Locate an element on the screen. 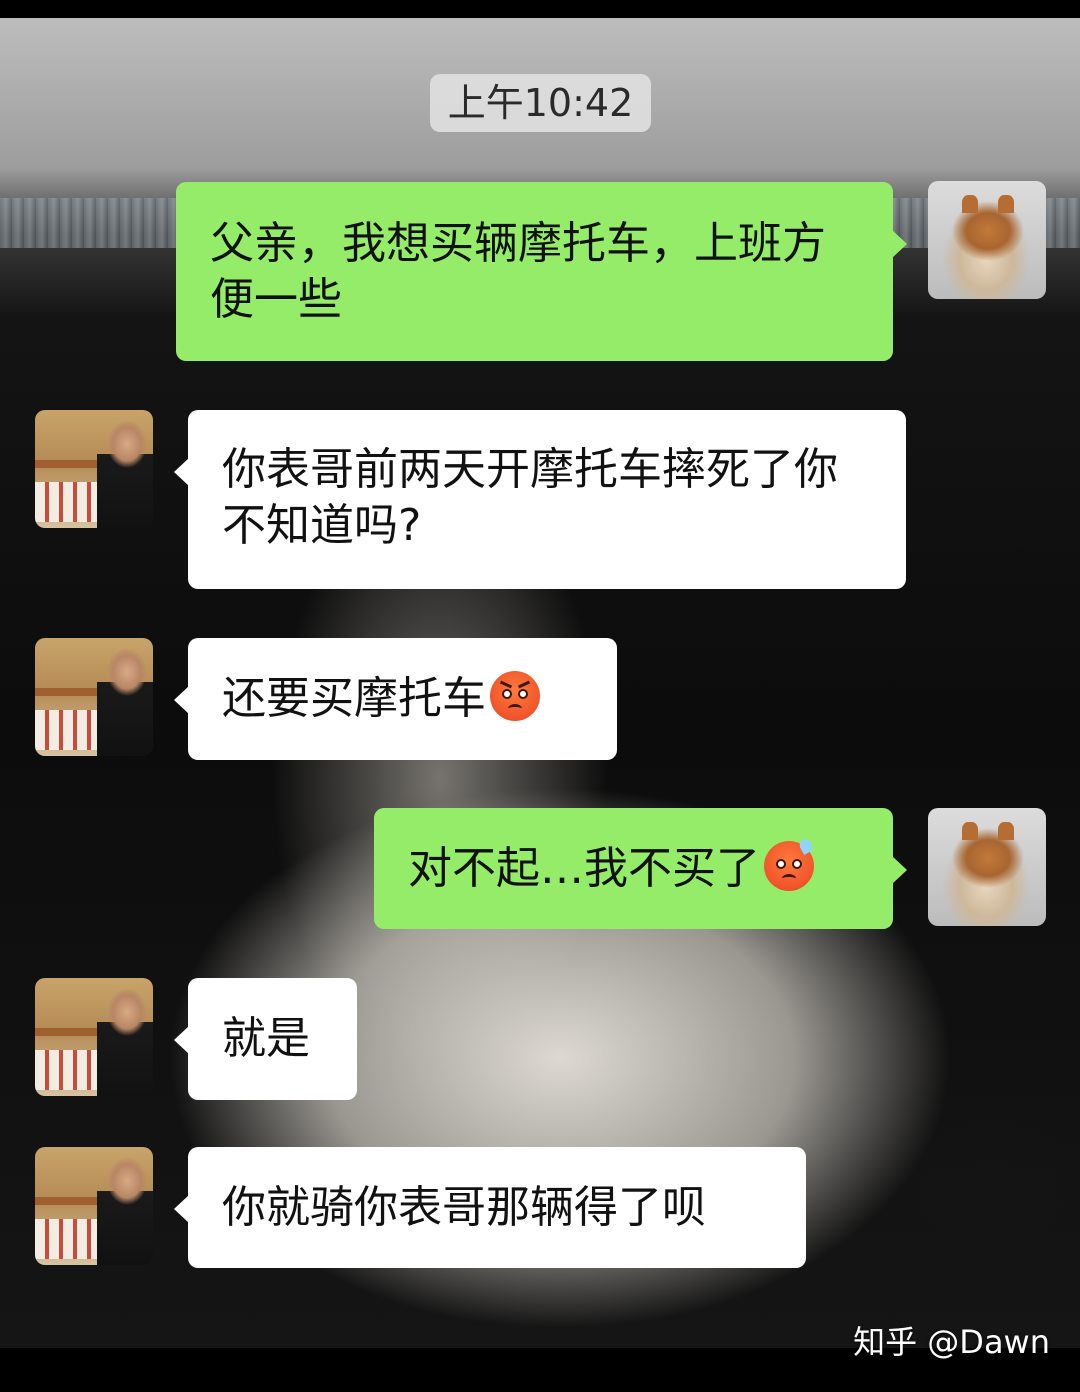 Image resolution: width=1080 pixels, height=1392 pixels. message-text: 你就骑你表哥那辆得了呗 is located at coordinates (464, 1207).